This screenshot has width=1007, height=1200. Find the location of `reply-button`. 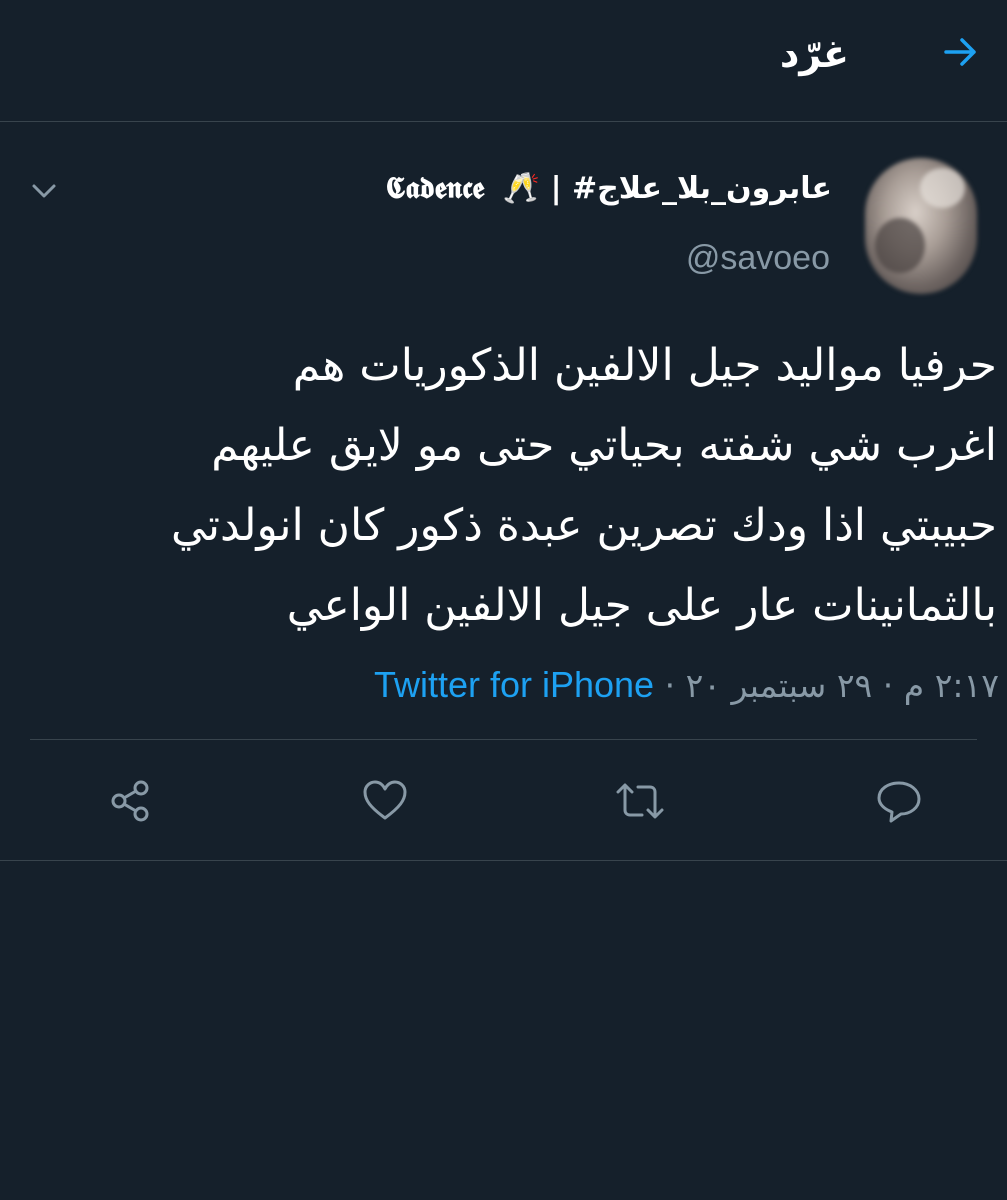

reply-button is located at coordinates (899, 801).